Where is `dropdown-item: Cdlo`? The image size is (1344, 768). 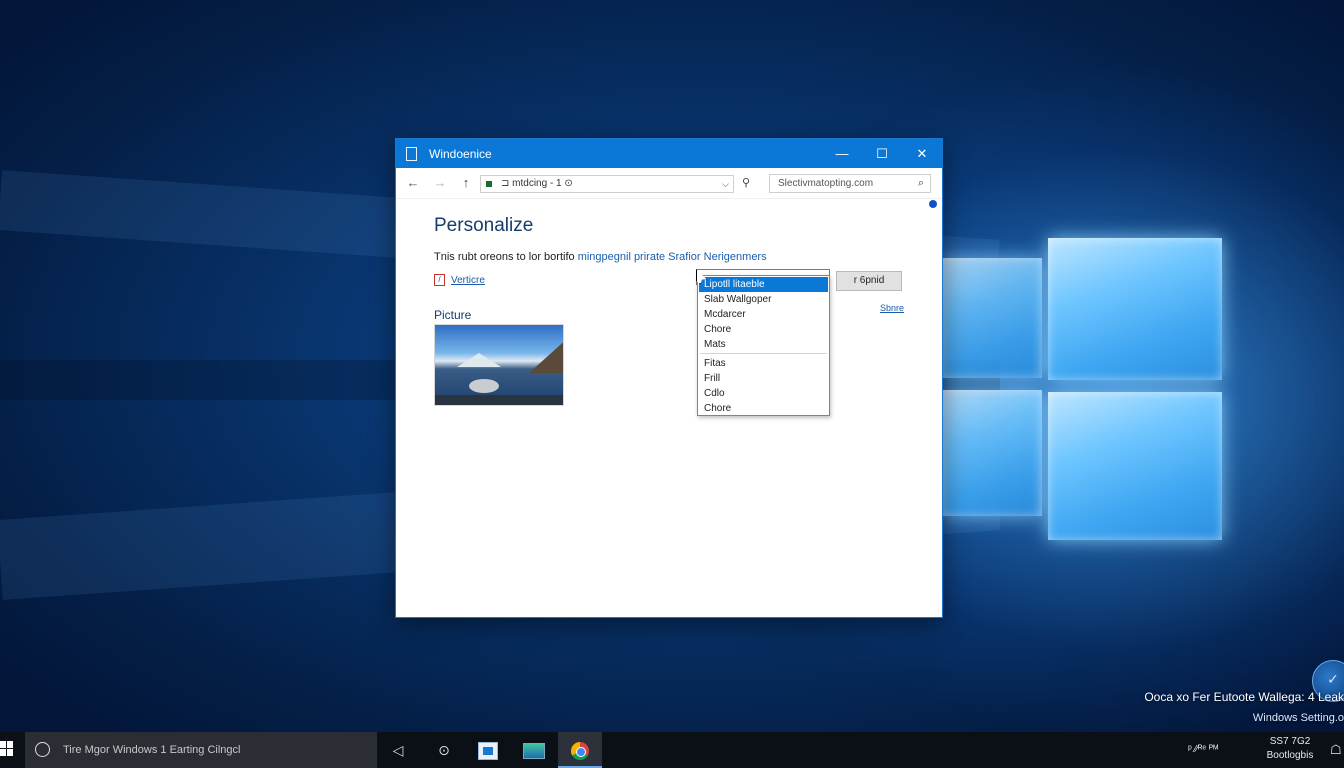 dropdown-item: Cdlo is located at coordinates (763, 393).